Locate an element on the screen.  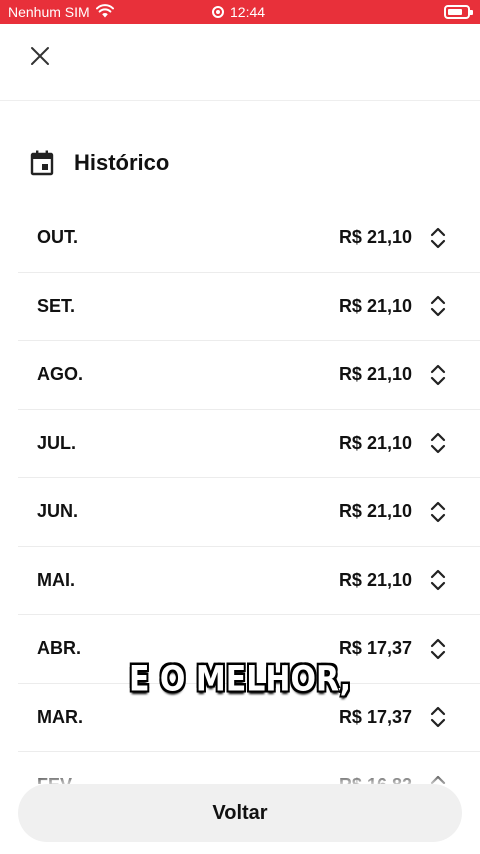
history-month: FEV. is located at coordinates (188, 779).